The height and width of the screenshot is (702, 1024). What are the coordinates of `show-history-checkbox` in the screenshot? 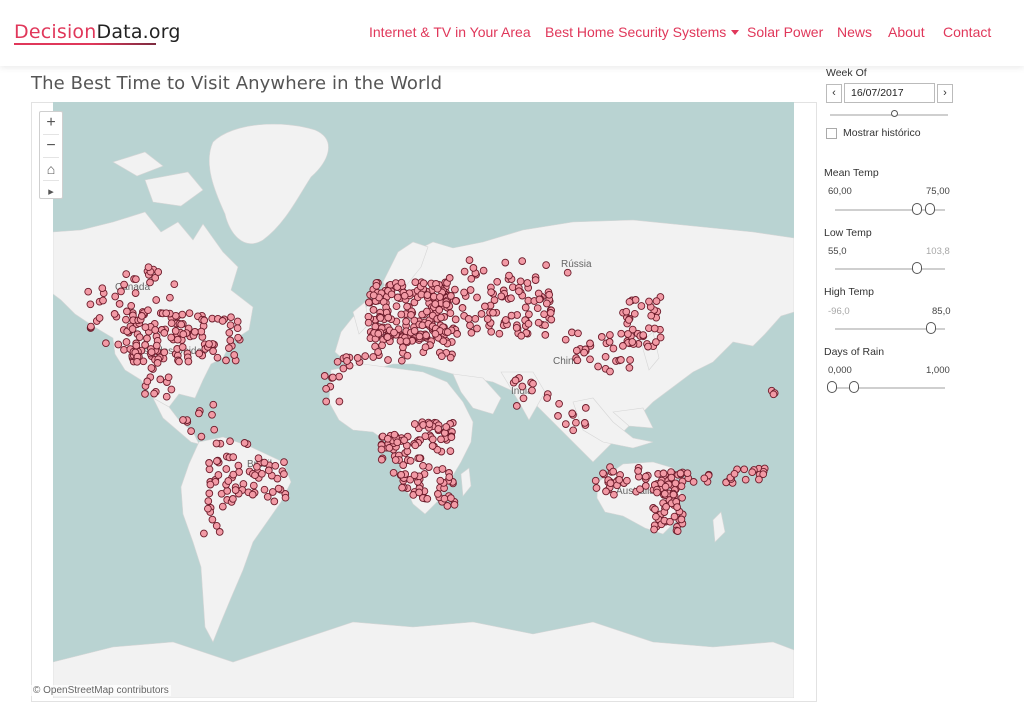 It's located at (831, 133).